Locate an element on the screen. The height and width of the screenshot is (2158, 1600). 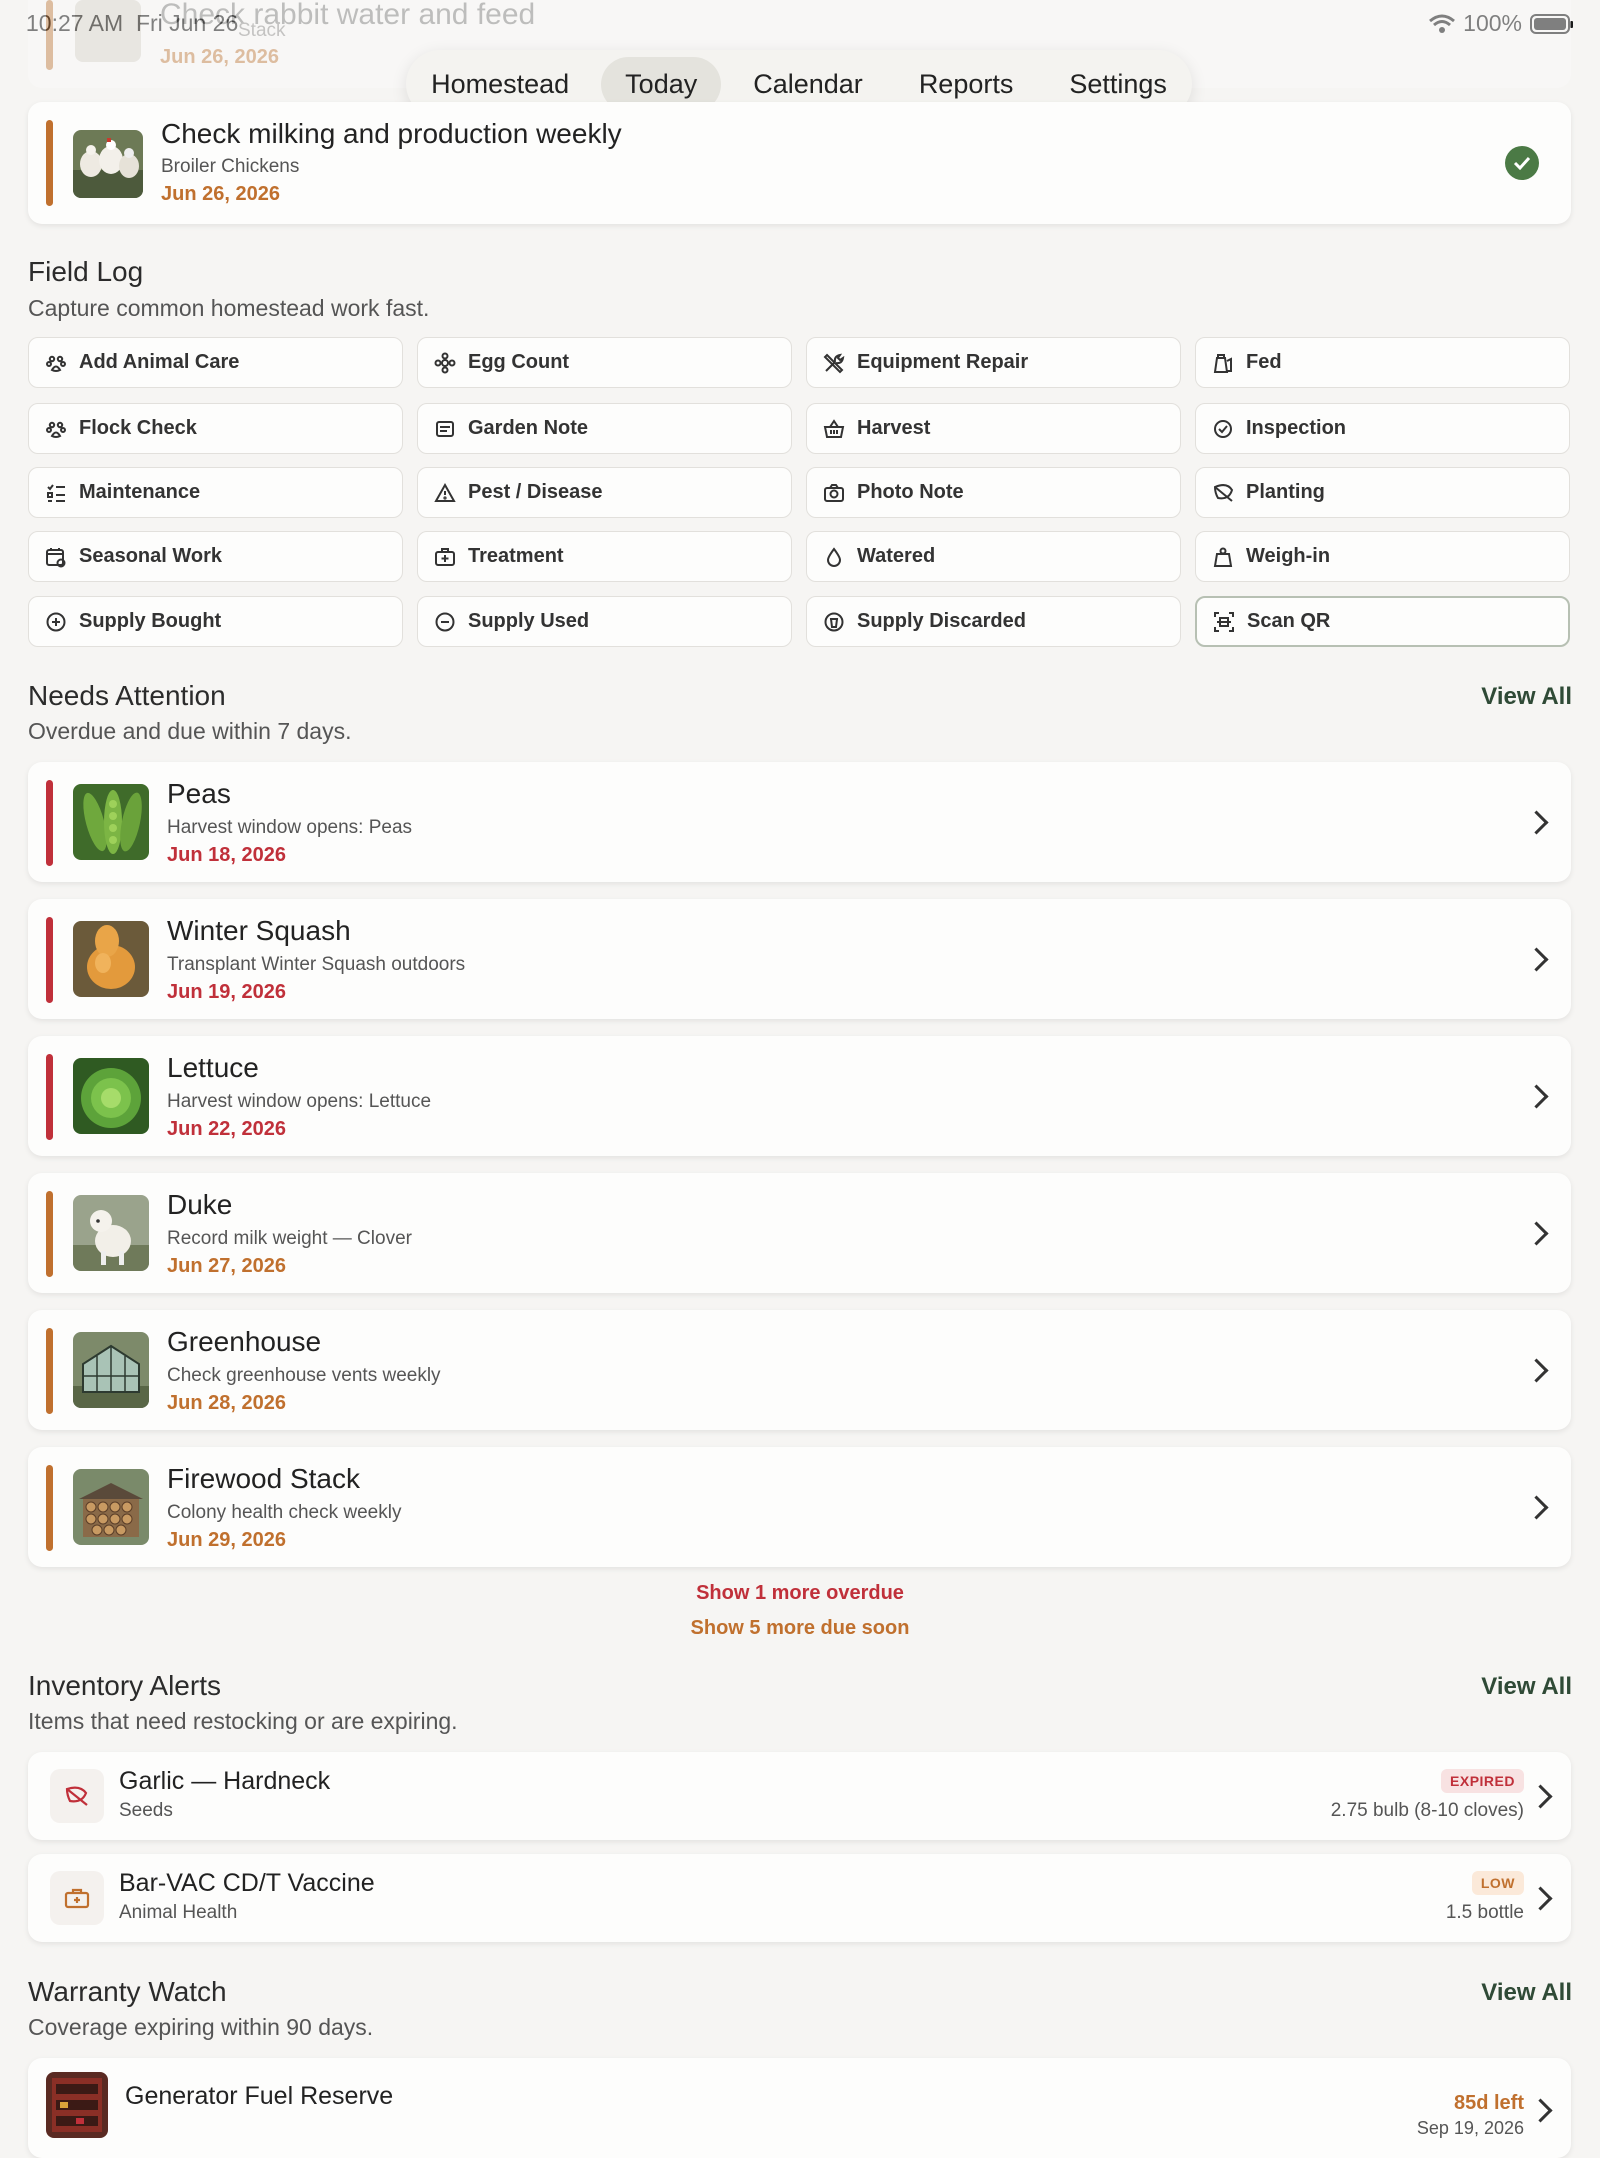
plus-circle-icon is located at coordinates (56, 622).